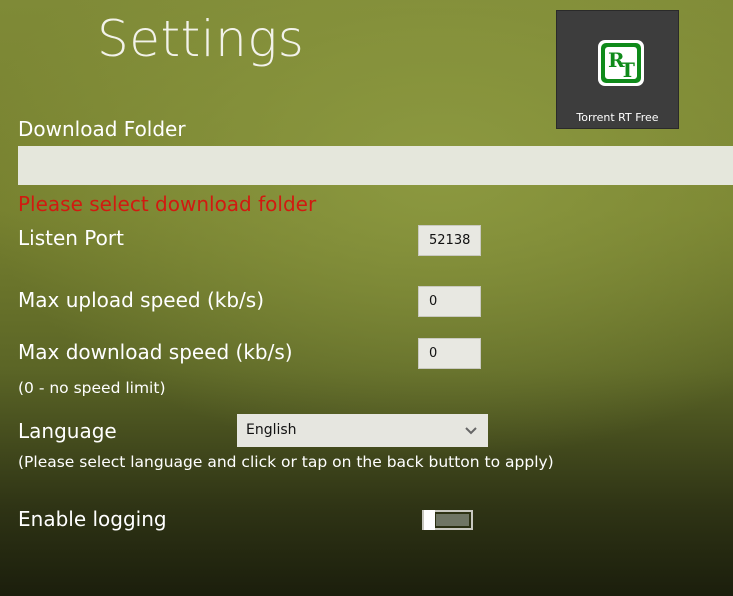 This screenshot has width=733, height=596. Describe the element at coordinates (201, 39) in the screenshot. I see `page-title: Settings` at that location.